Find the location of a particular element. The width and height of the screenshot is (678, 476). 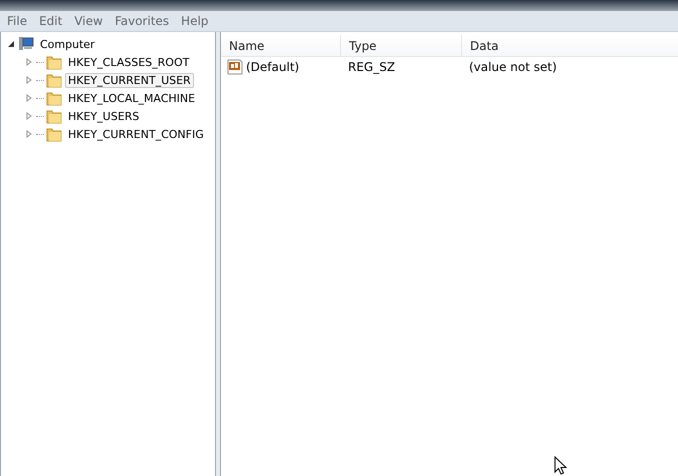

tree-item: HKEY_LOCAL_MACHINE is located at coordinates (131, 98).